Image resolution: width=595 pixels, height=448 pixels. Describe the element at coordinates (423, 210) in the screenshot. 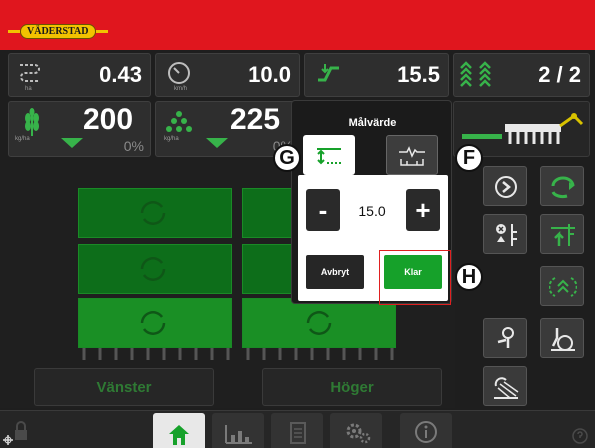

I see `increase-button: +` at that location.